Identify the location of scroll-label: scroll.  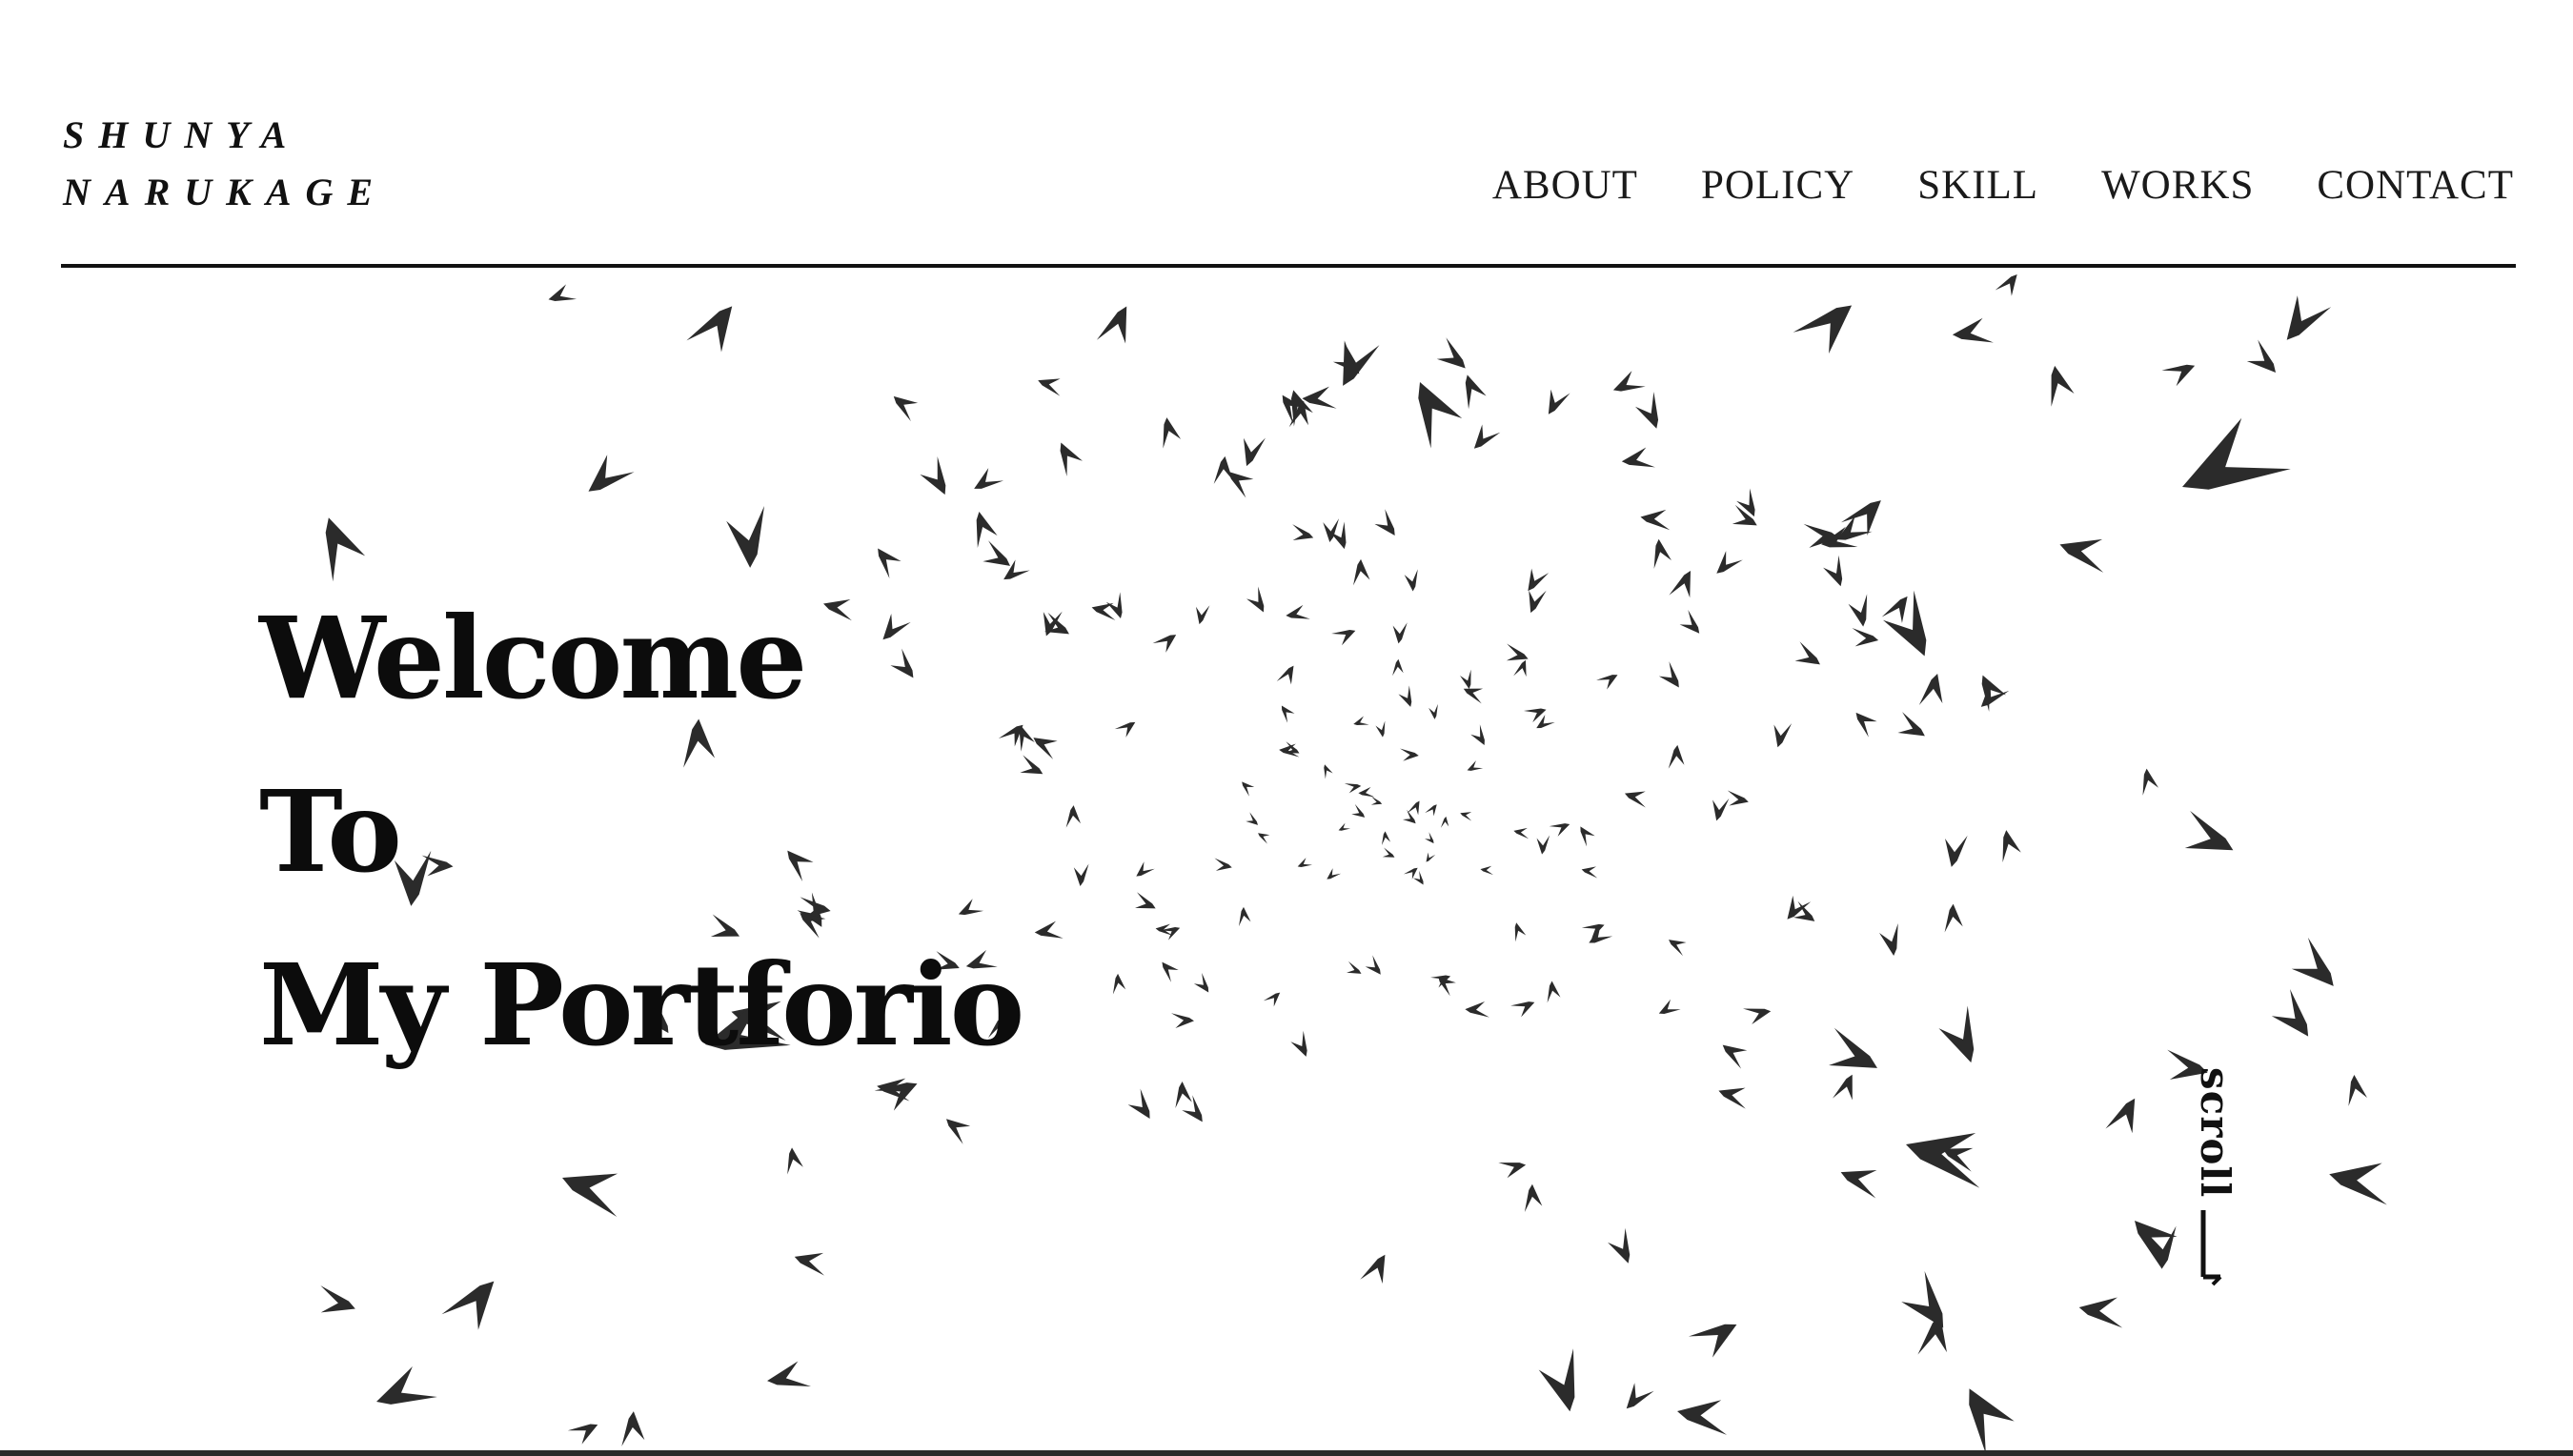
(2216, 1133).